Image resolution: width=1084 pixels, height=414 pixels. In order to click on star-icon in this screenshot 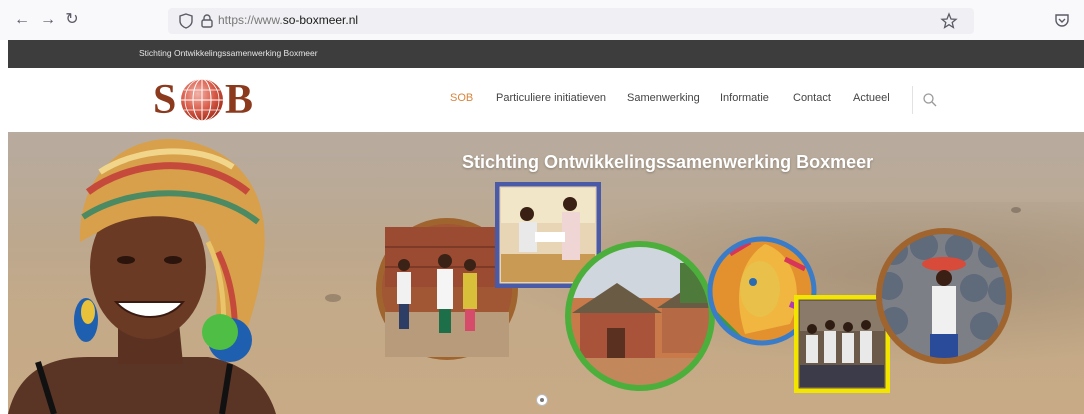, I will do `click(949, 21)`.